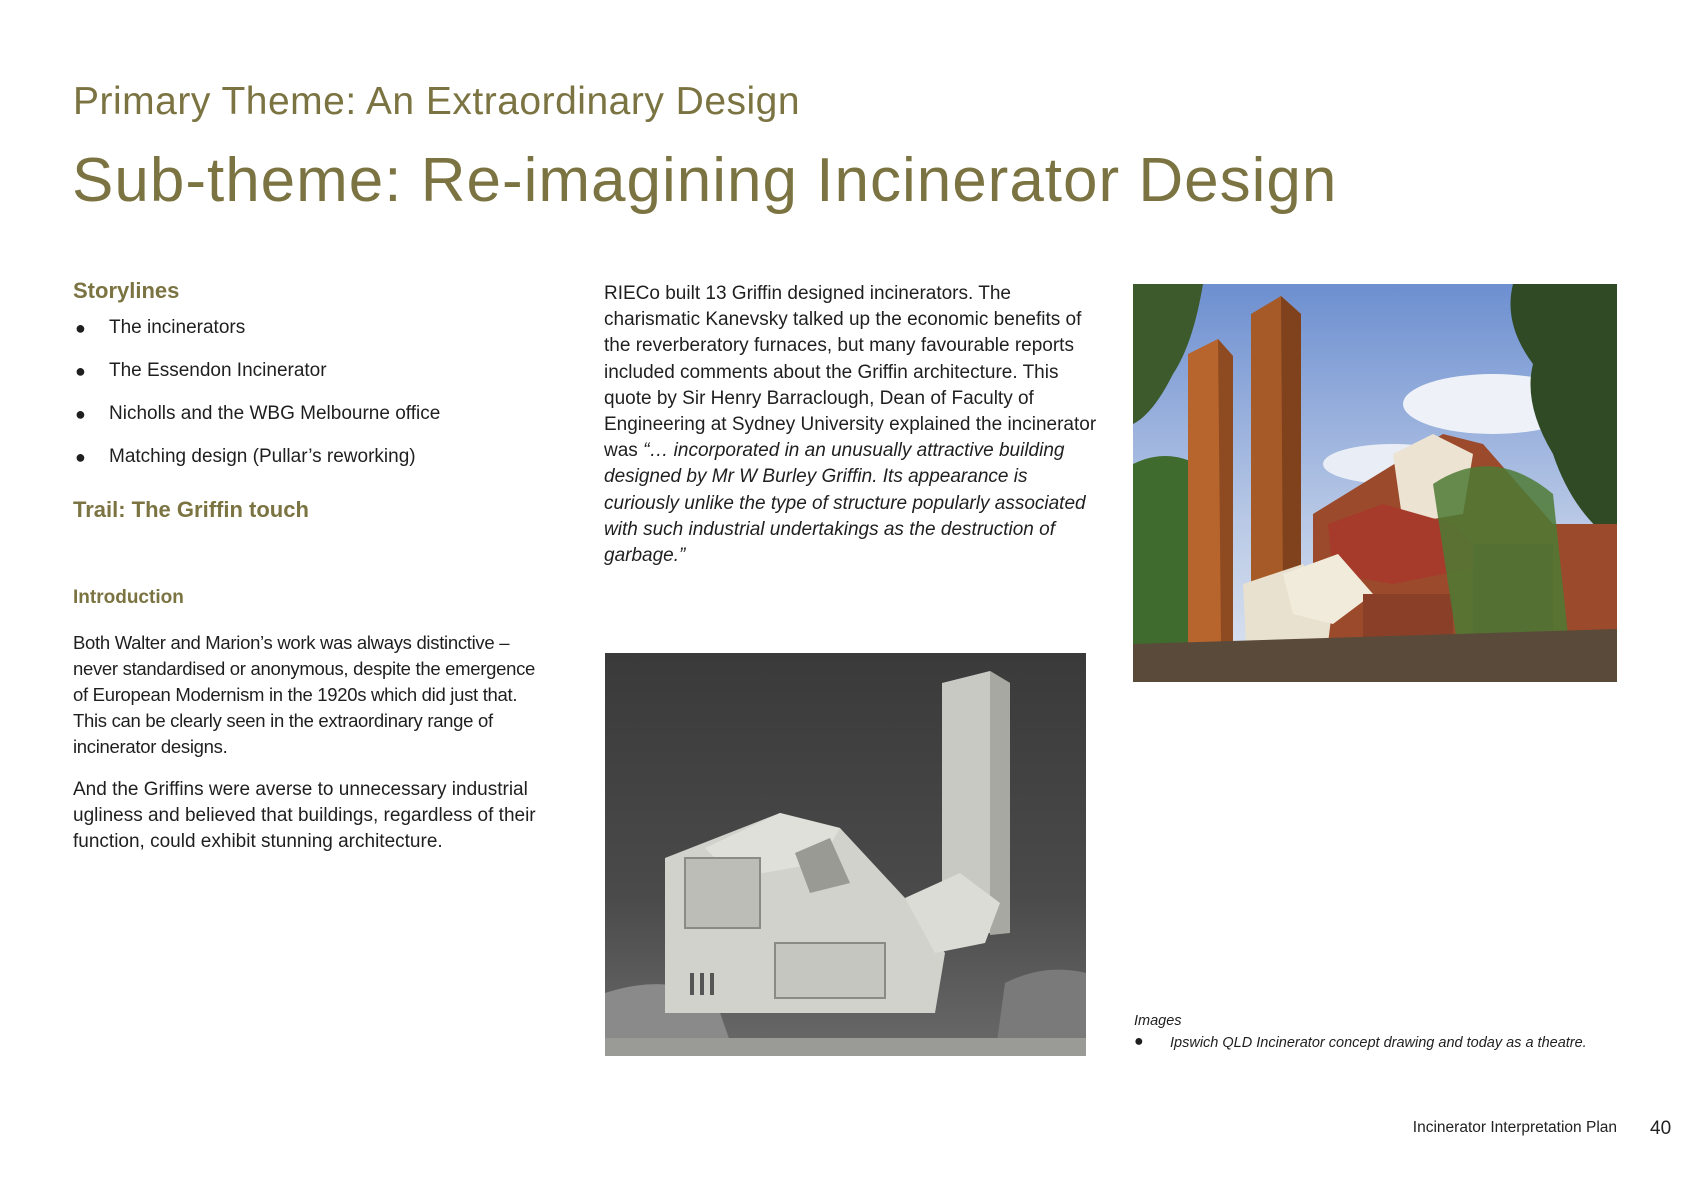 The width and height of the screenshot is (1683, 1190). What do you see at coordinates (201, 370) in the screenshot?
I see `list-item: ● The Essendon Incinerator` at bounding box center [201, 370].